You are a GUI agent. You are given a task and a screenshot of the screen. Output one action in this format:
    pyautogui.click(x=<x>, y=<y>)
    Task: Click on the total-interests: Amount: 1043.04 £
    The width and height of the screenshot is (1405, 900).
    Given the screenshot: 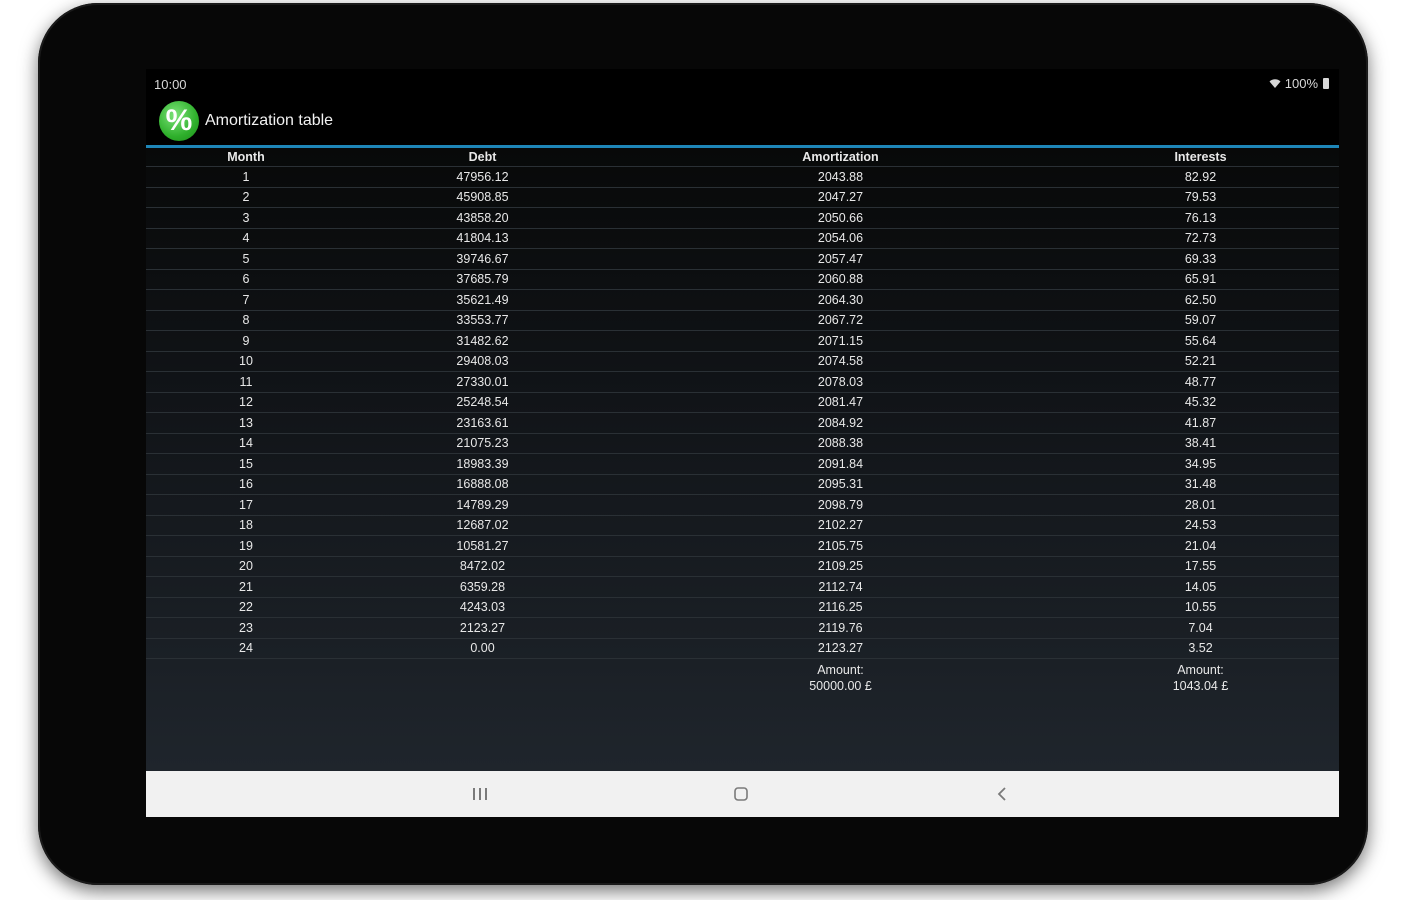 What is the action you would take?
    pyautogui.click(x=1200, y=678)
    